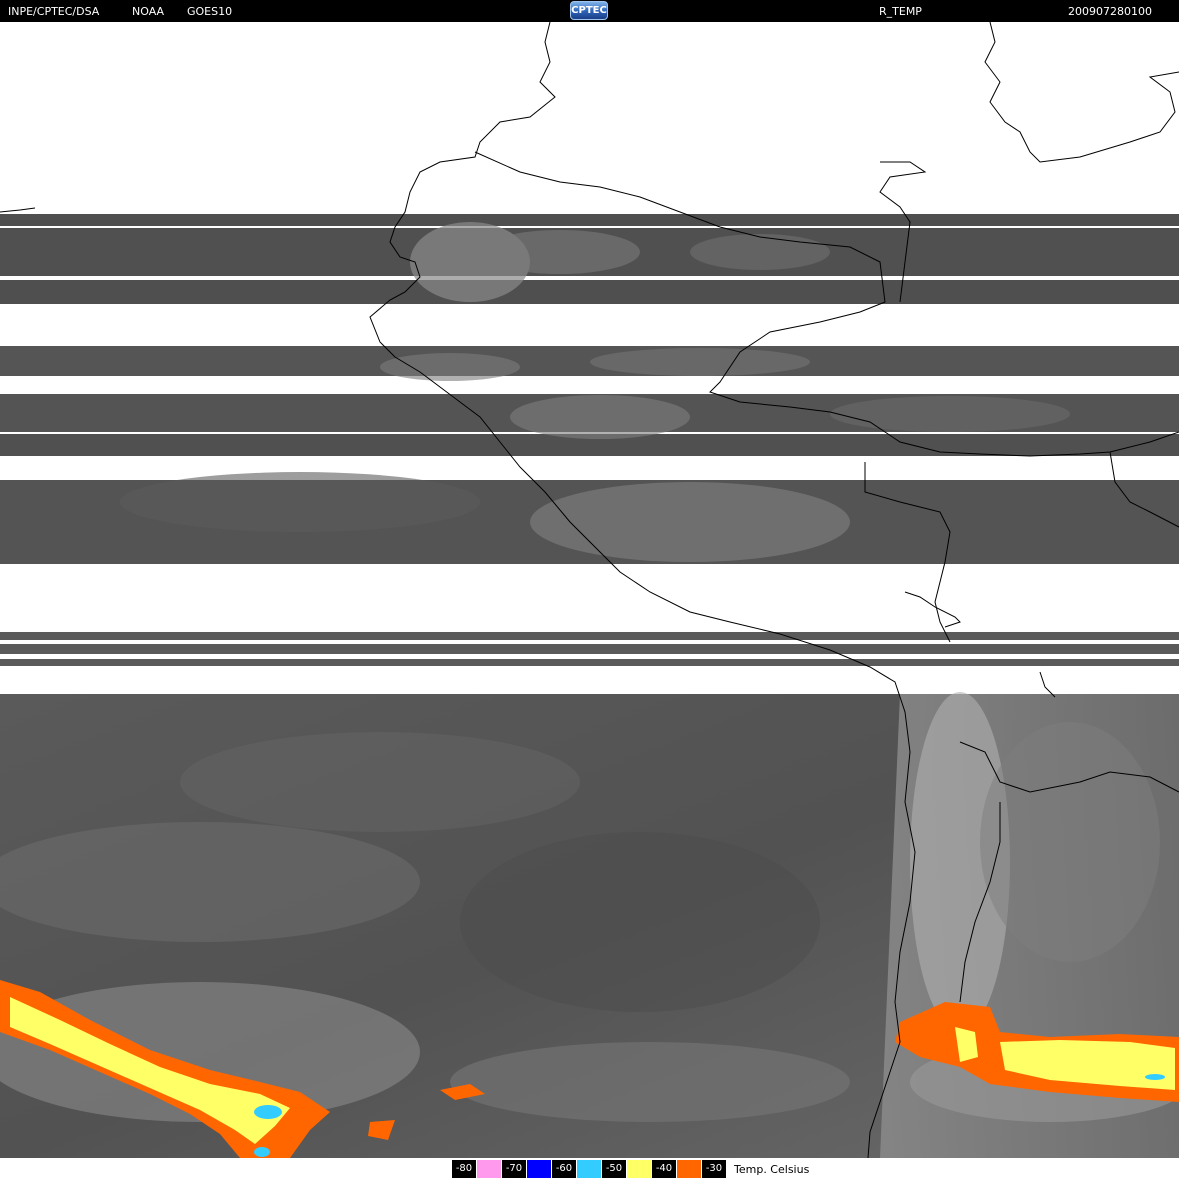 This screenshot has width=1179, height=1180. I want to click on temperature-legend: -80 -70 -60 -50 -40 -30 Temp. Celsius, so click(589, 1169).